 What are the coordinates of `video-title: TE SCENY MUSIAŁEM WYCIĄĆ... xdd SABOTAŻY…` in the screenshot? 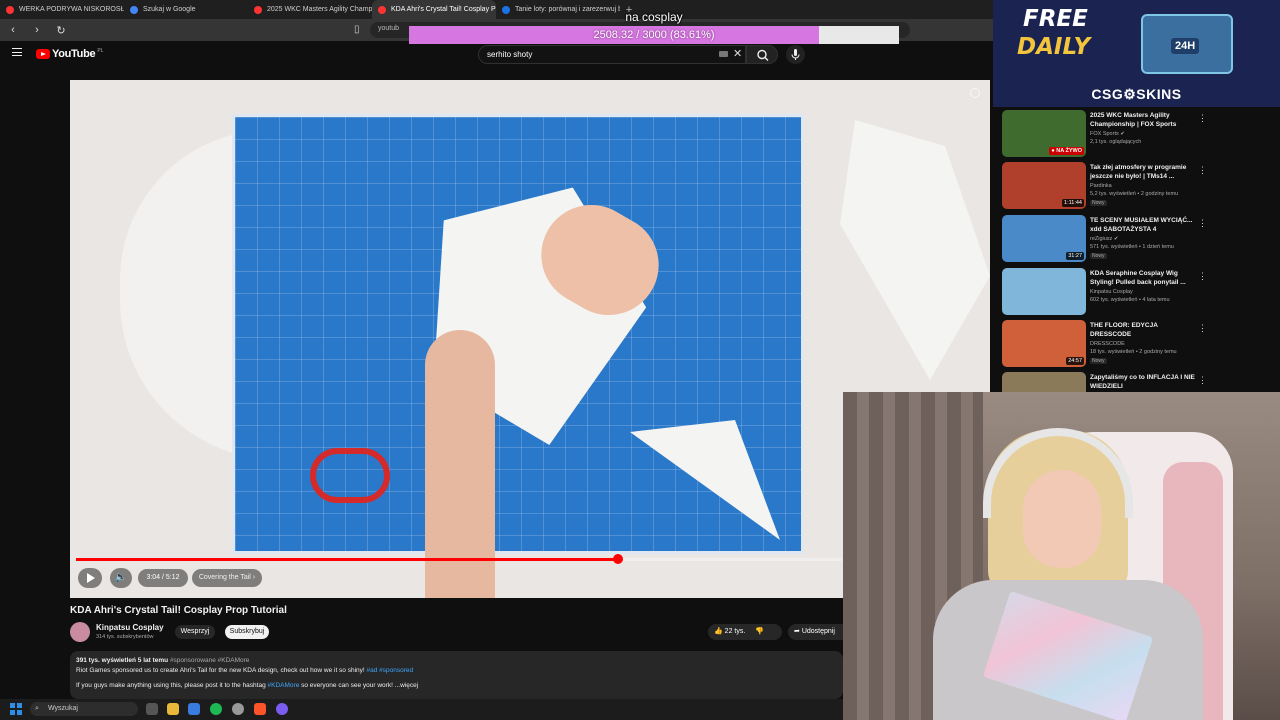 It's located at (1143, 225).